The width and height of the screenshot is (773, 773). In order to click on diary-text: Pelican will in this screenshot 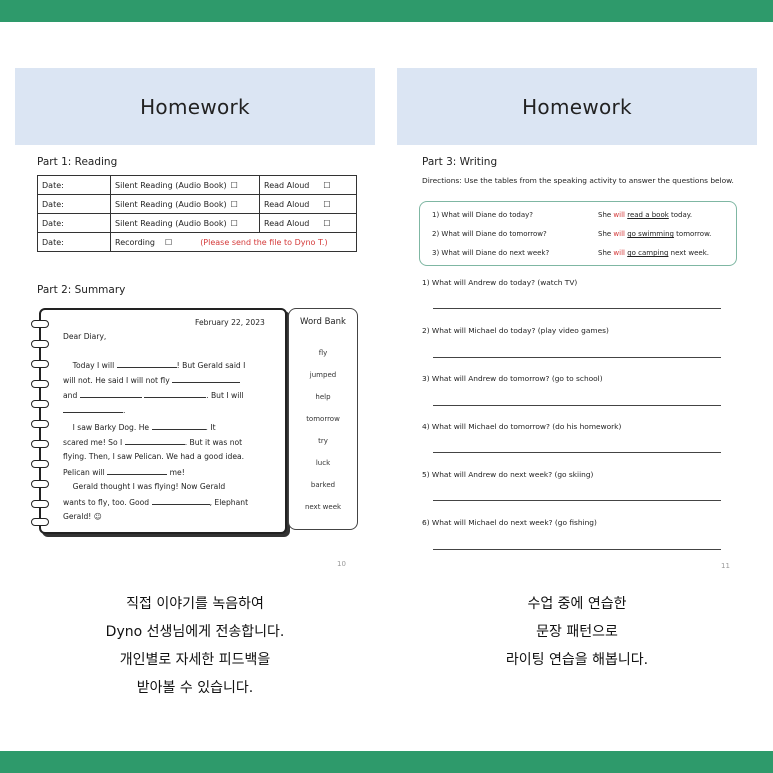, I will do `click(84, 472)`.